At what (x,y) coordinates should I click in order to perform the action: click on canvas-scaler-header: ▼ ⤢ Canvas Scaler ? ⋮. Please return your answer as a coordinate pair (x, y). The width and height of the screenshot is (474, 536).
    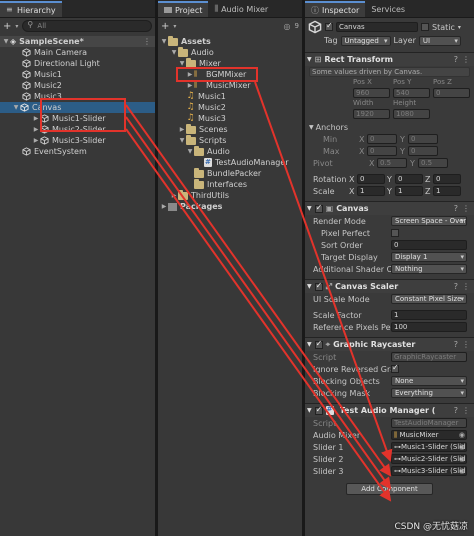
    Looking at the image, I should click on (389, 286).